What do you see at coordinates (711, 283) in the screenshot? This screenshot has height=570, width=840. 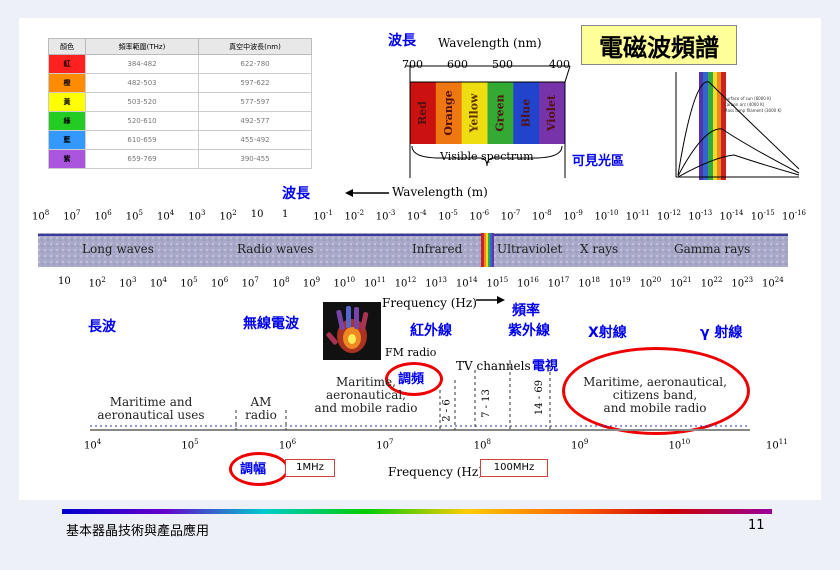 I see `frequency-tick: 1022` at bounding box center [711, 283].